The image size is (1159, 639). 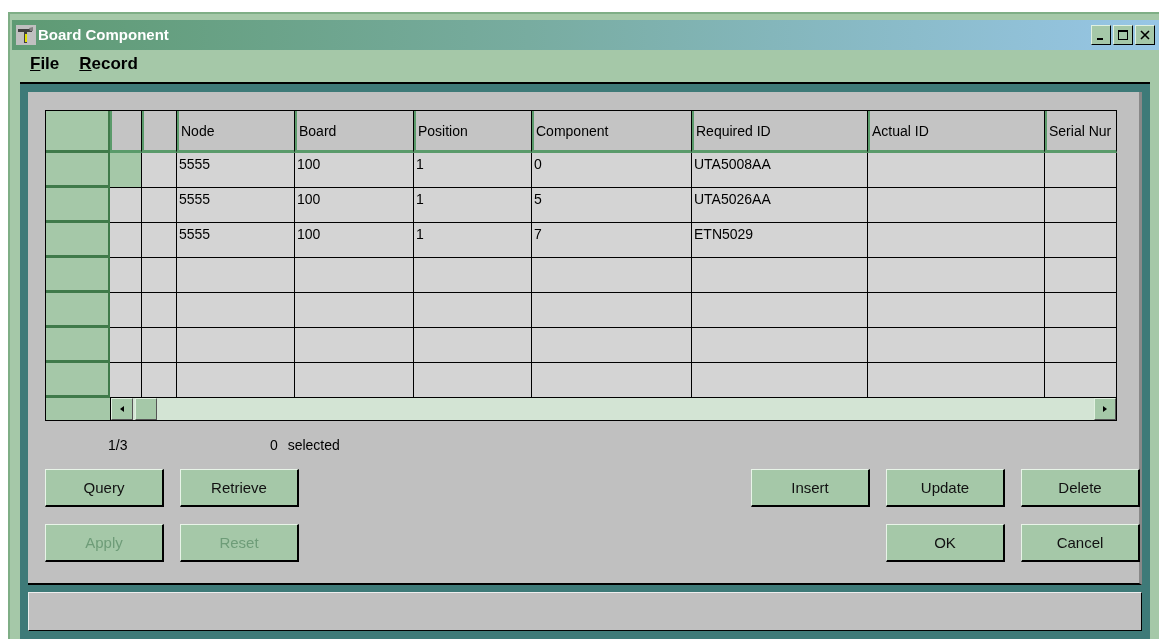 What do you see at coordinates (146, 409) in the screenshot?
I see `scroll-thumb` at bounding box center [146, 409].